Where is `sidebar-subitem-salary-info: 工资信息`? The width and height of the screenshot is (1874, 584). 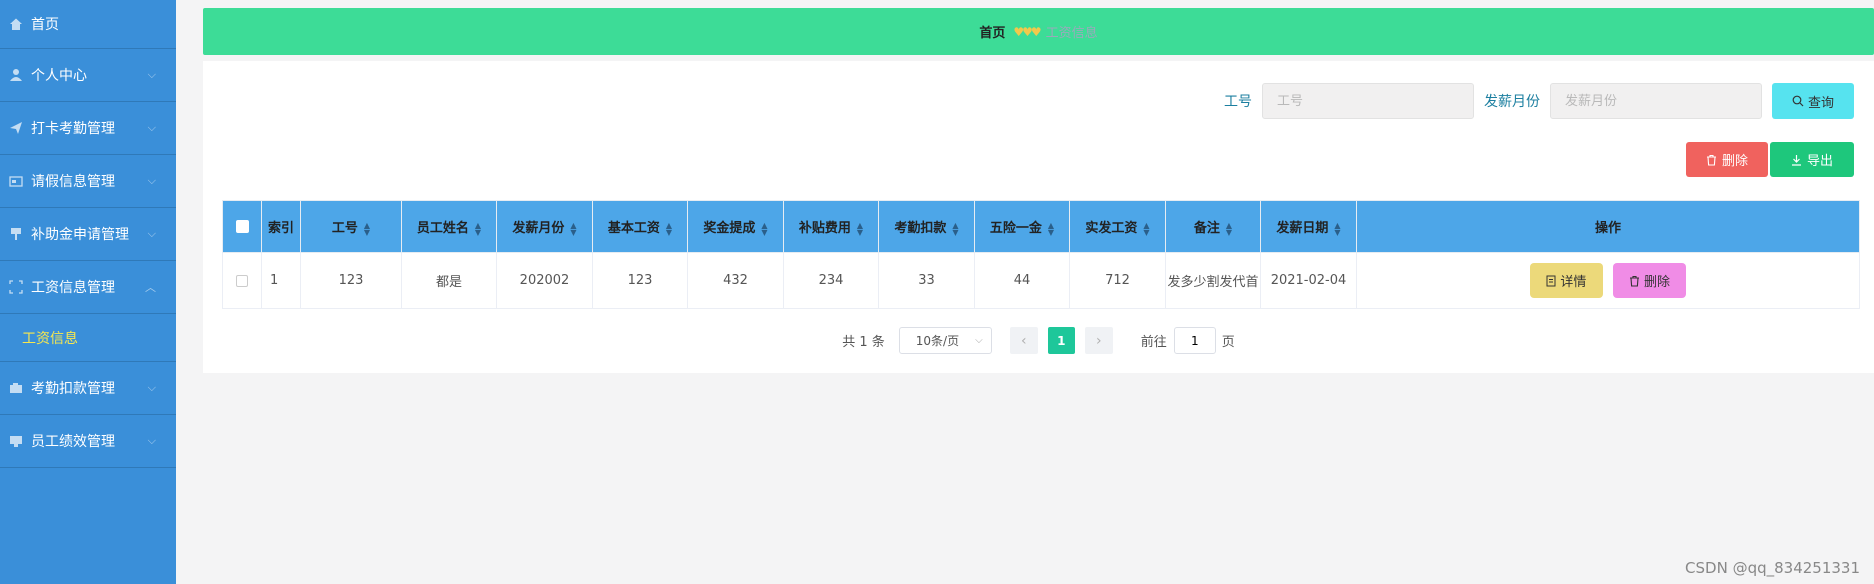
sidebar-subitem-salary-info: 工资信息 is located at coordinates (88, 338).